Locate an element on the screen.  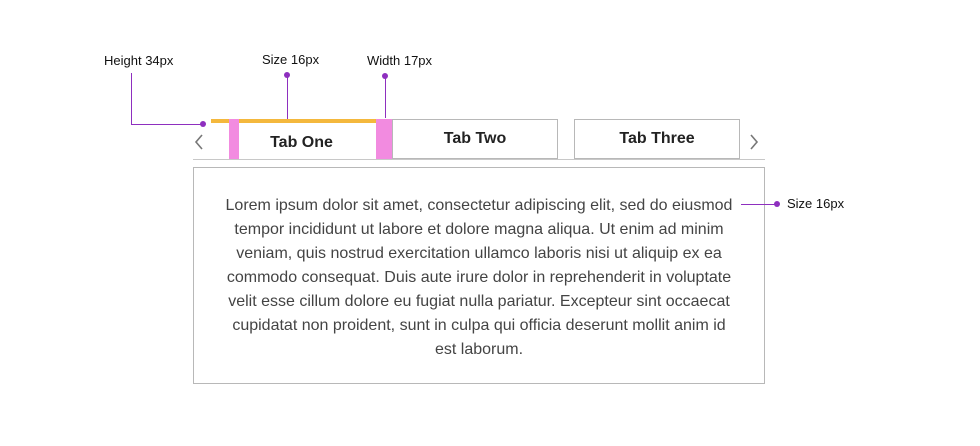
tab-three: Tab Three is located at coordinates (657, 139).